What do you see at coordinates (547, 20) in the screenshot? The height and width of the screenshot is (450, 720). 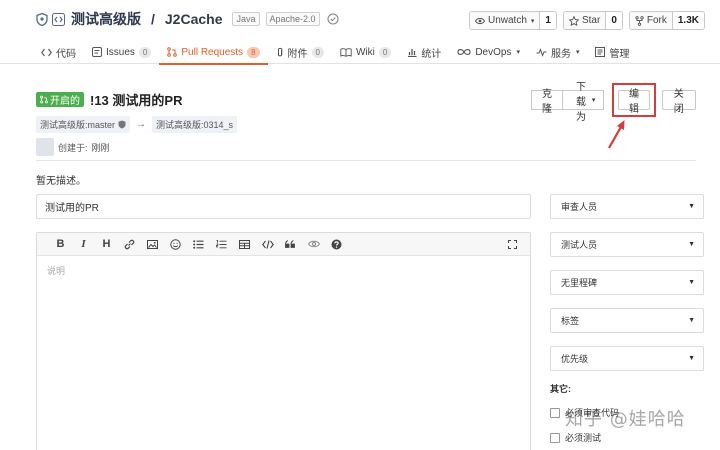 I see `watch-count: 1` at bounding box center [547, 20].